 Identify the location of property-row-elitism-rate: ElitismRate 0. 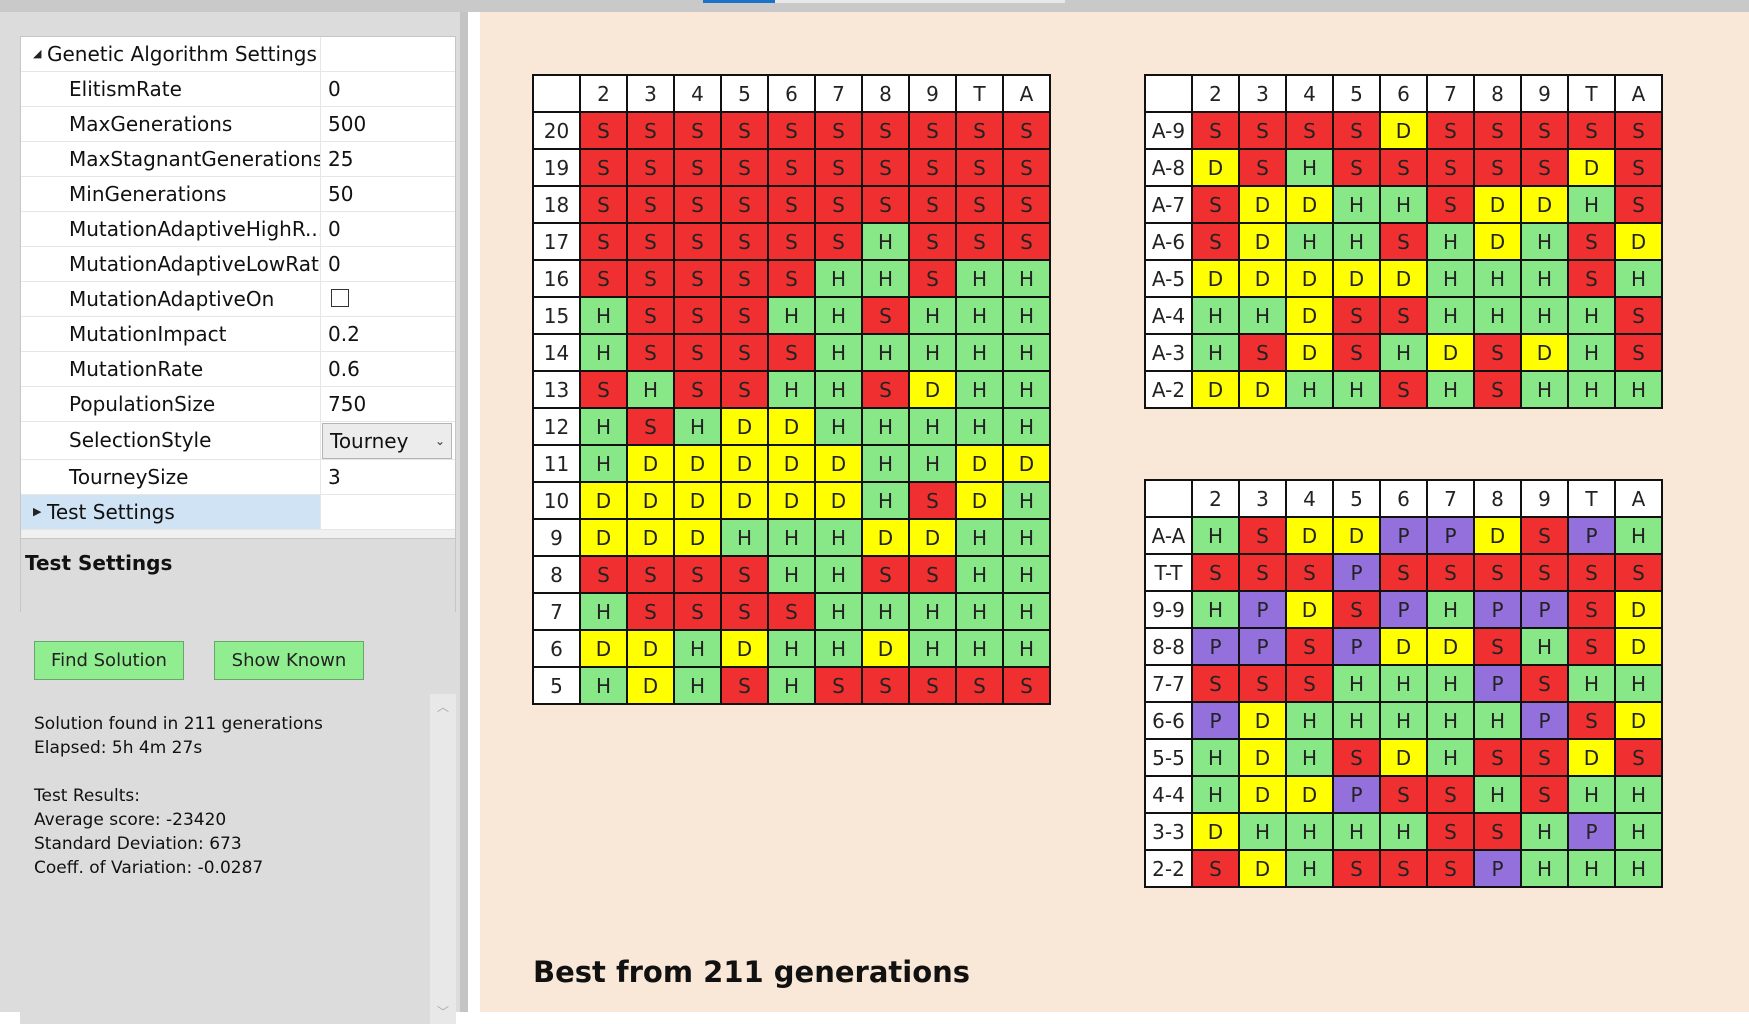
(238, 89).